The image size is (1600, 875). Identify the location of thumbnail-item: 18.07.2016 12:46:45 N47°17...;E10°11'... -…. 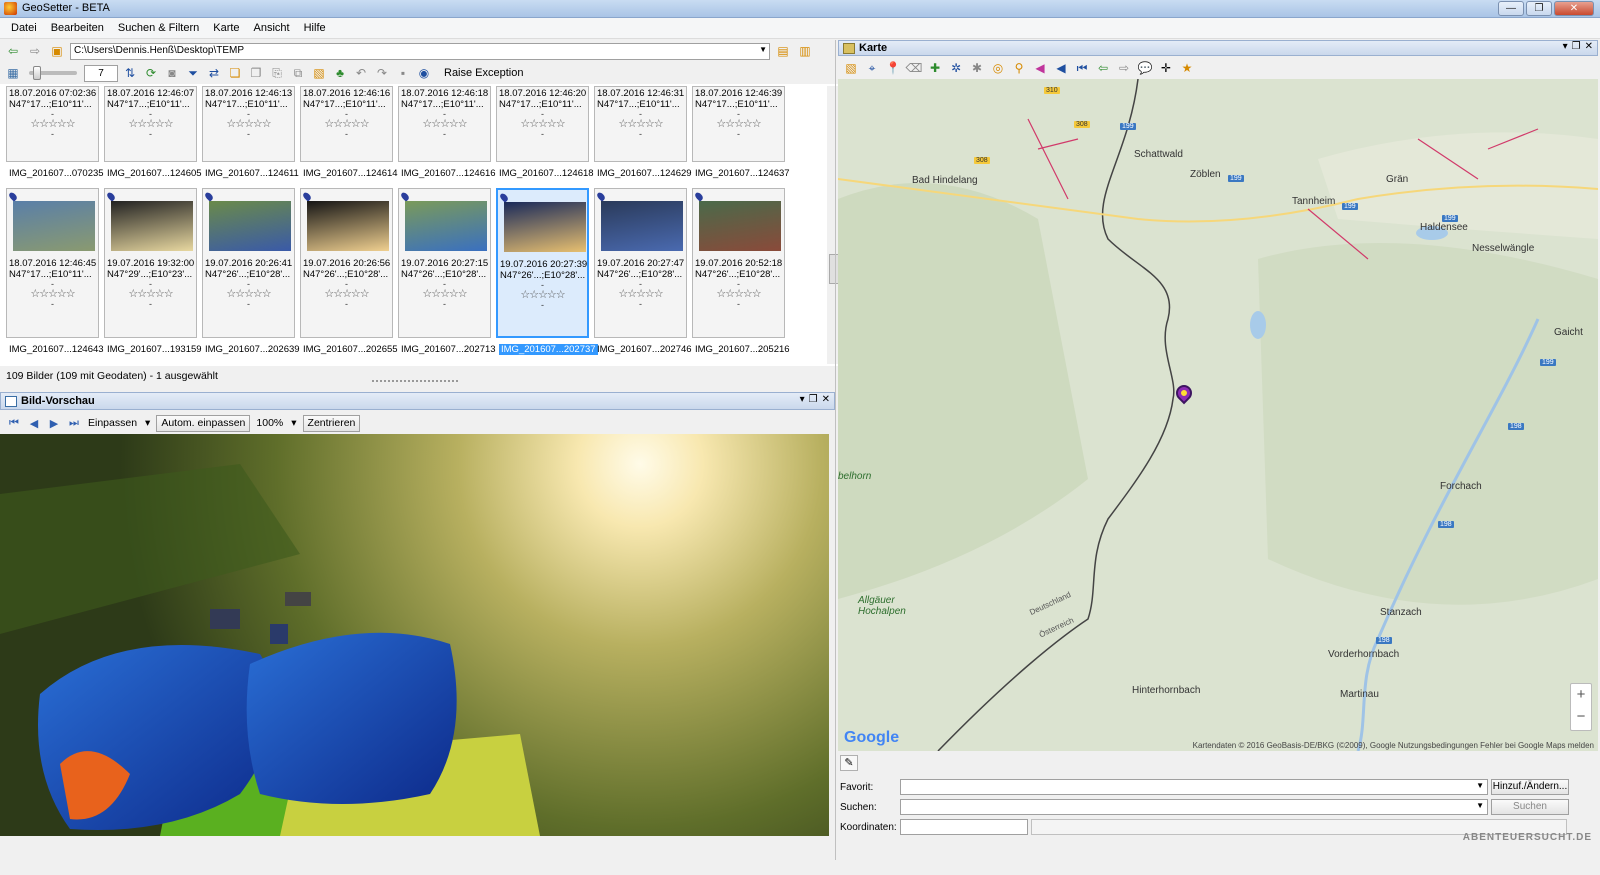
(55, 275).